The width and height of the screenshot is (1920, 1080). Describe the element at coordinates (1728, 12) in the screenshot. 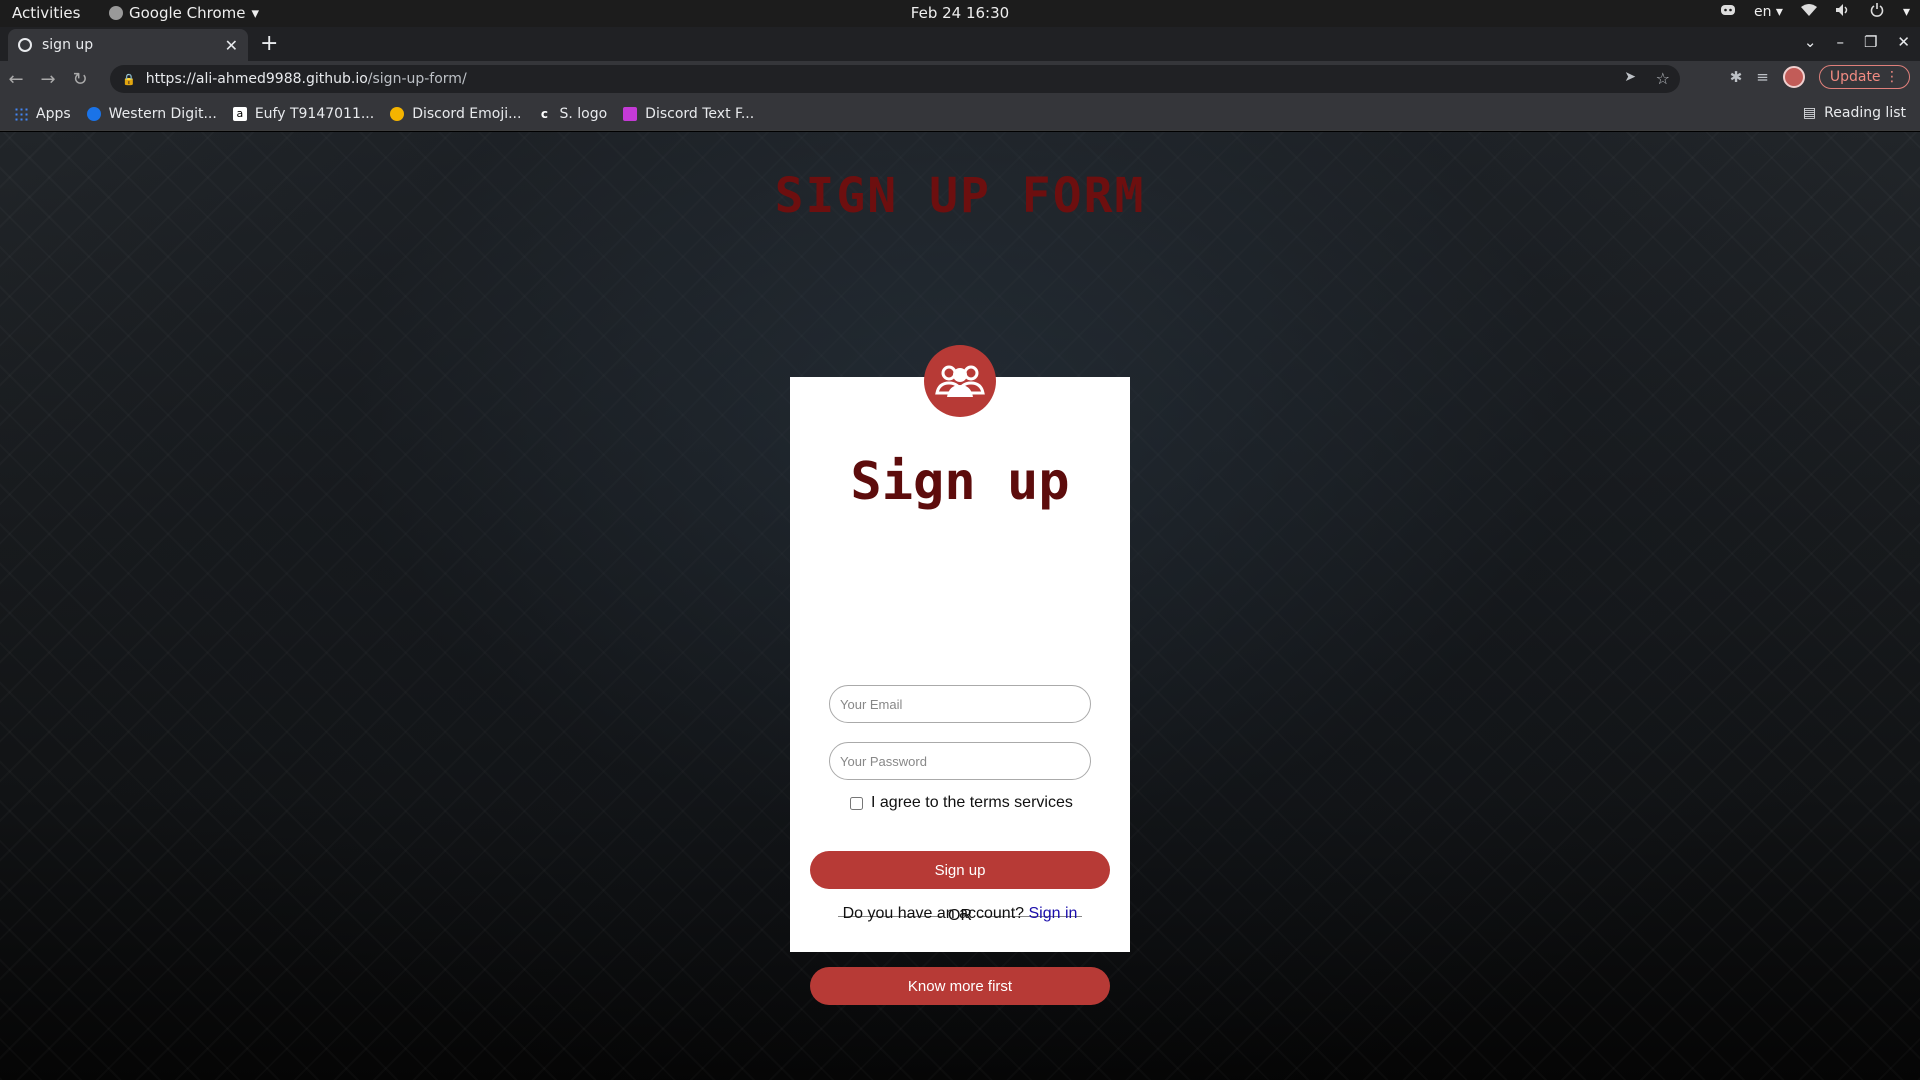

I see `discord-tray-icon` at that location.